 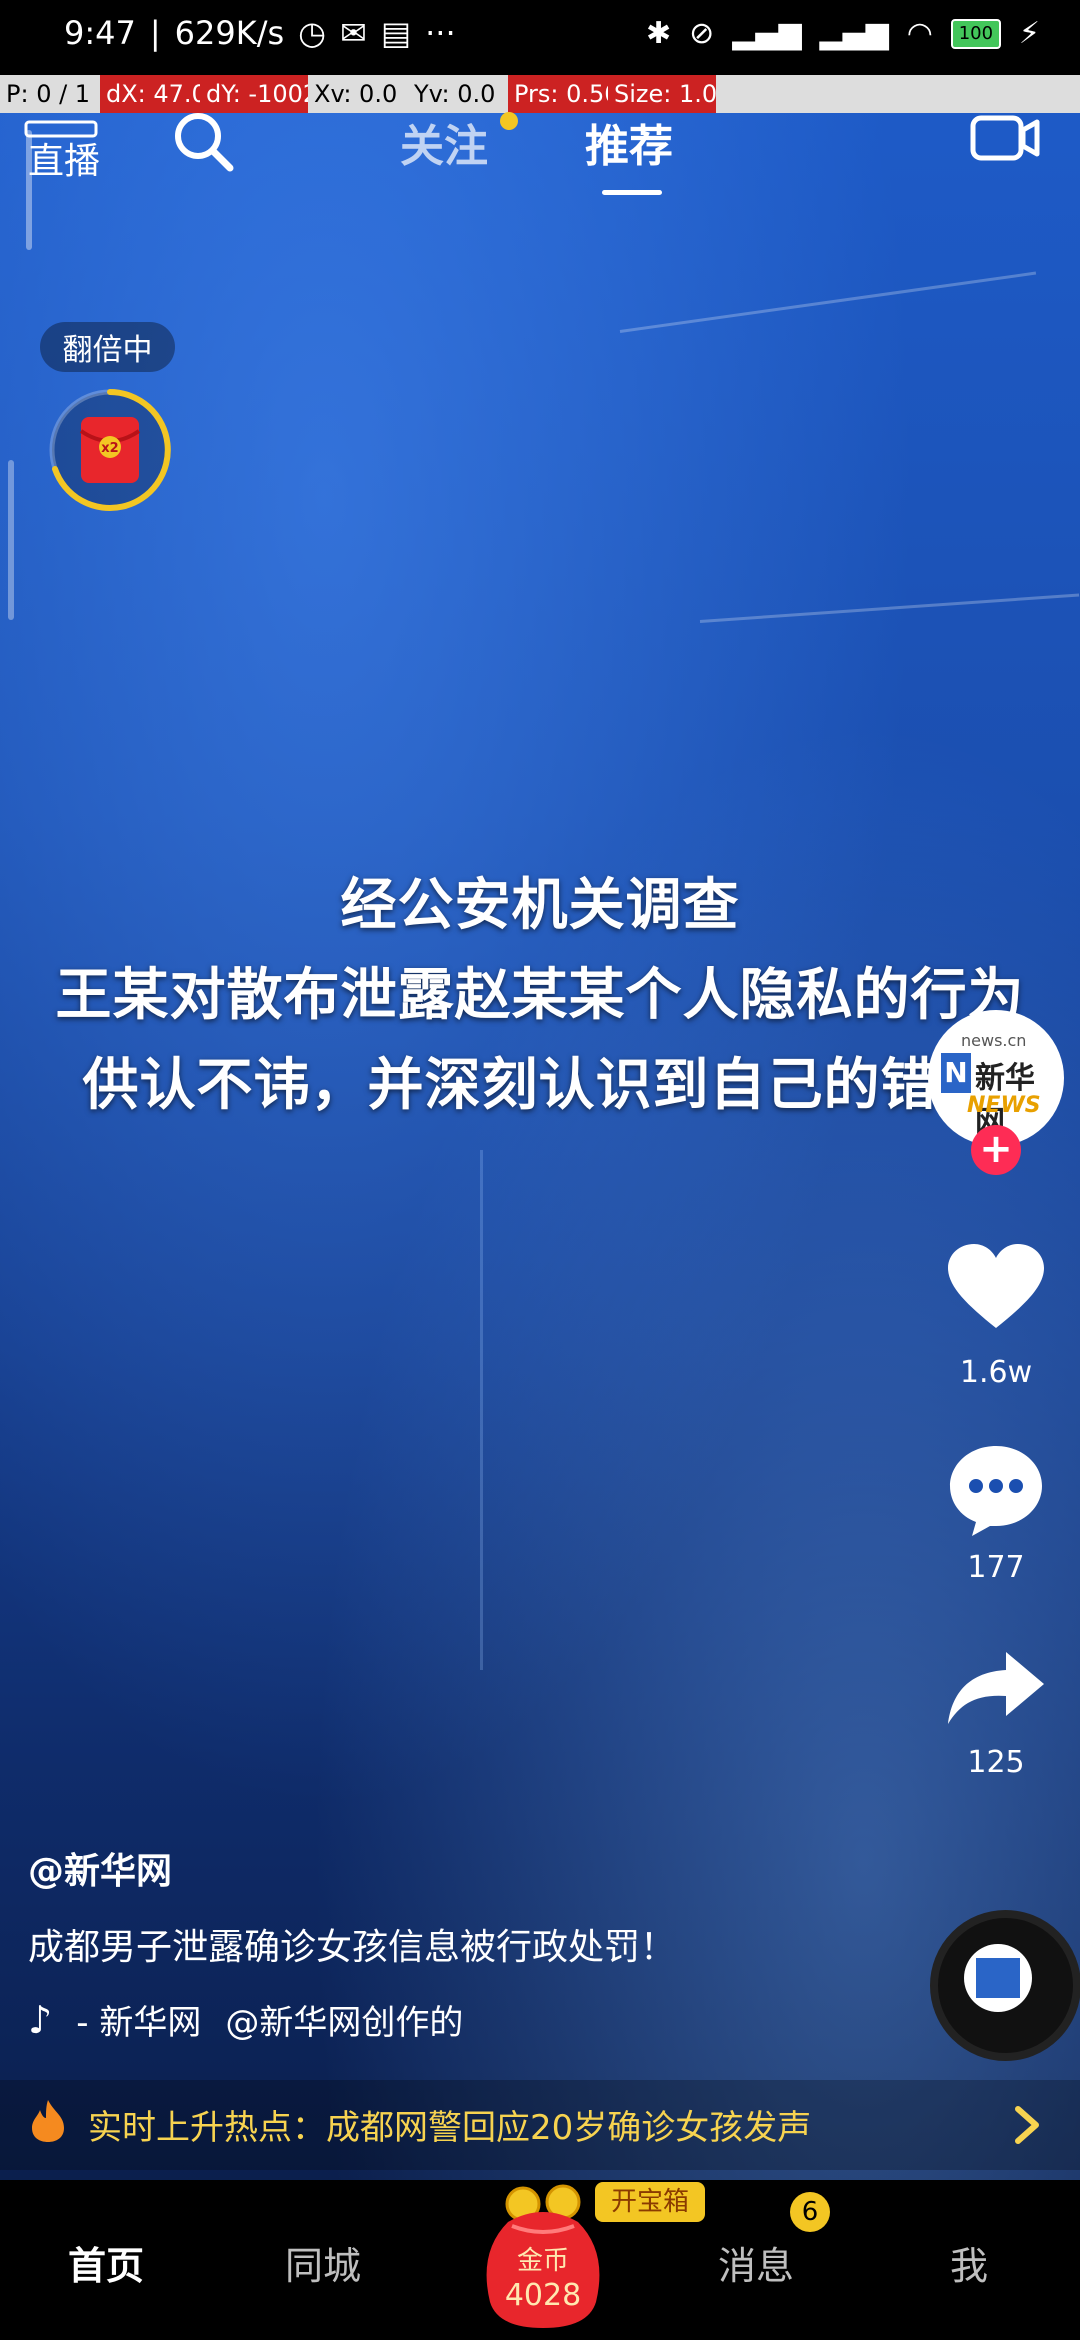 I want to click on comment-count: 177, so click(x=996, y=1567).